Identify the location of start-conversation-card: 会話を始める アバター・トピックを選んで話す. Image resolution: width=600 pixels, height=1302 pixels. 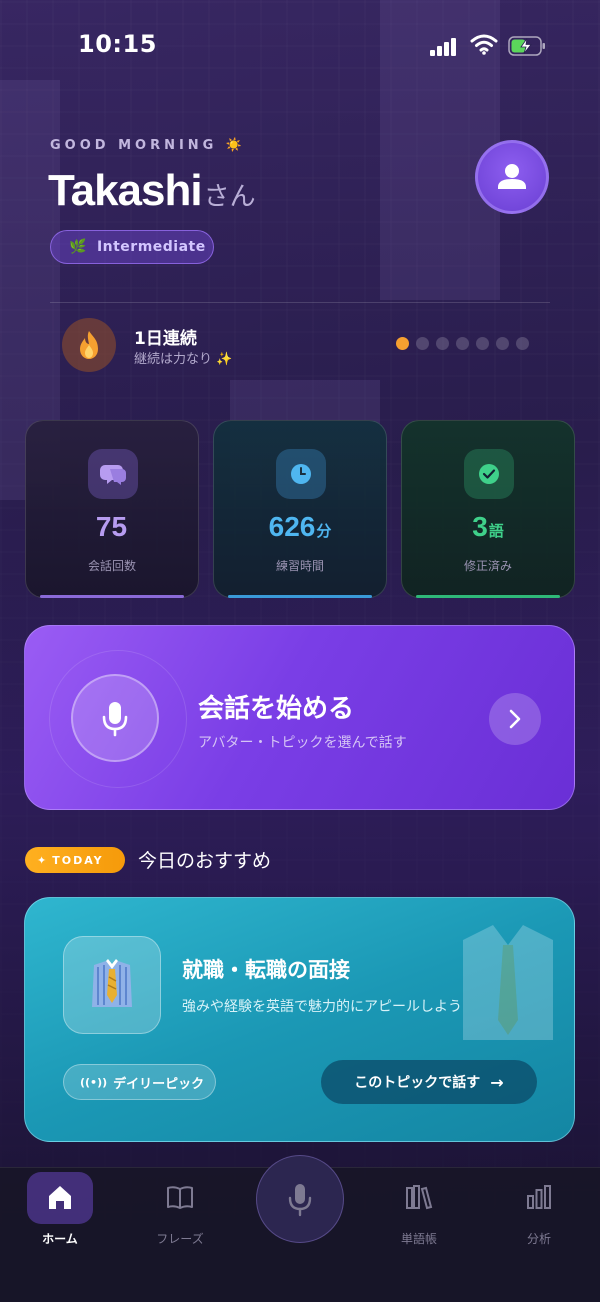
(299, 717).